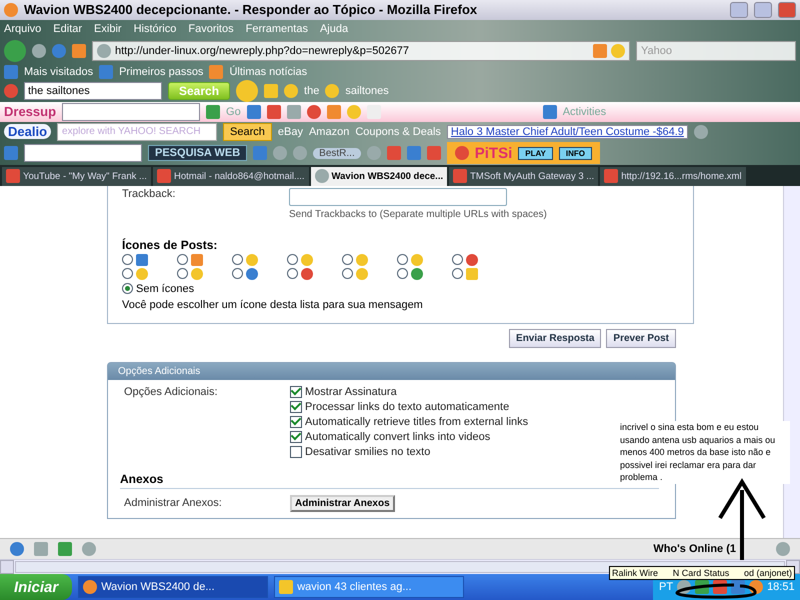  Describe the element at coordinates (171, 393) in the screenshot. I see `options-label: Opções Adicionais:` at that location.